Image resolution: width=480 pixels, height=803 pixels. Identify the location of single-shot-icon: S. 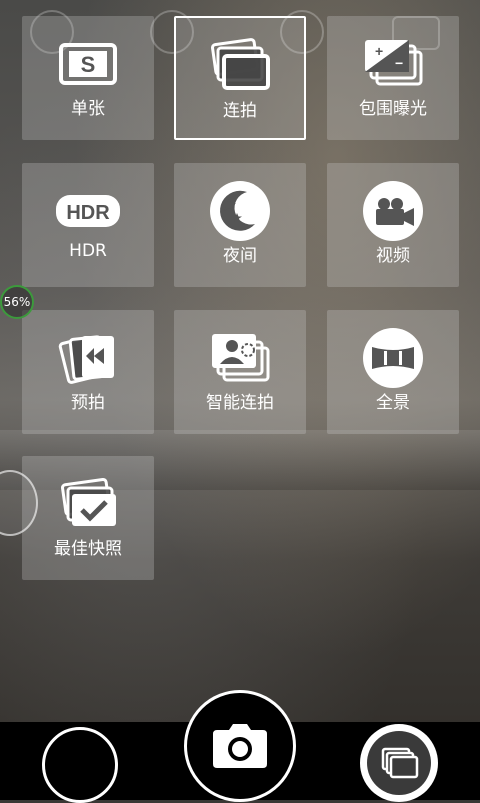
(88, 64).